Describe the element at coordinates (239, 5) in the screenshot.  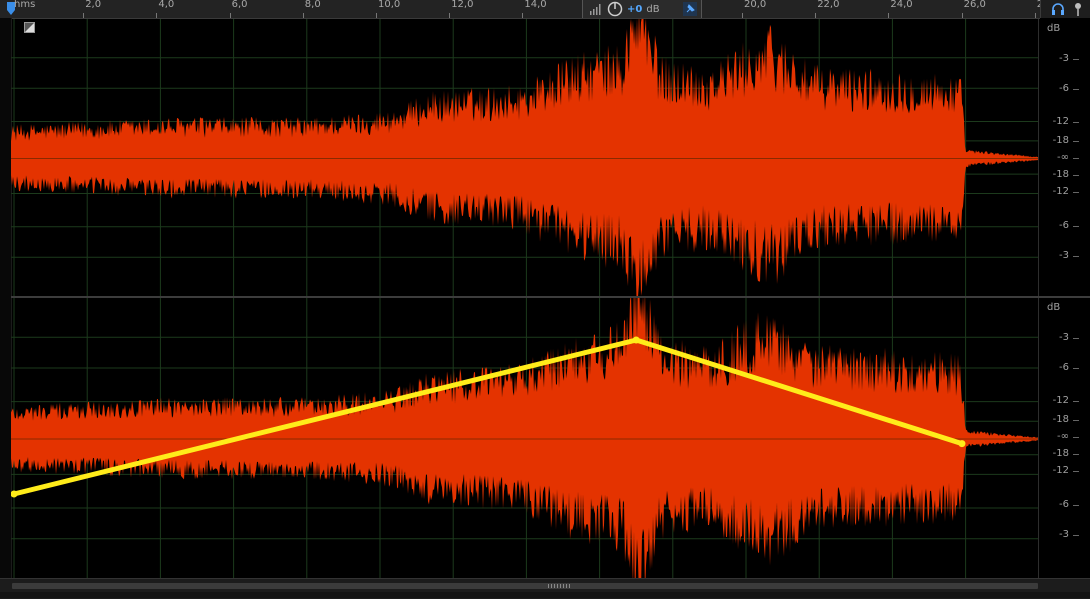
I see `ruler-tick-label: 6,0` at that location.